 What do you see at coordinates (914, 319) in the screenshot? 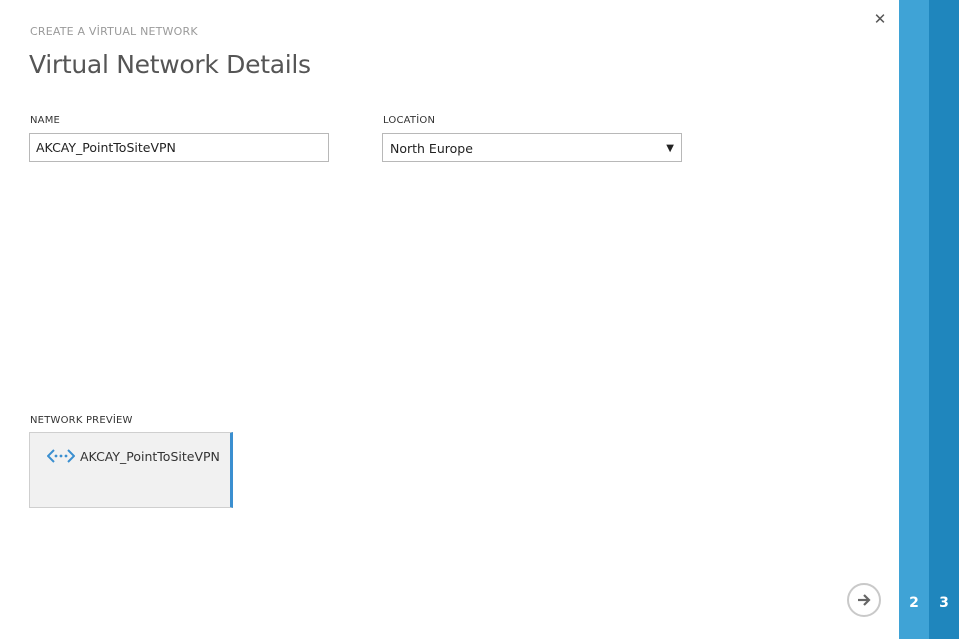
I see `wizard-step-2: 2` at bounding box center [914, 319].